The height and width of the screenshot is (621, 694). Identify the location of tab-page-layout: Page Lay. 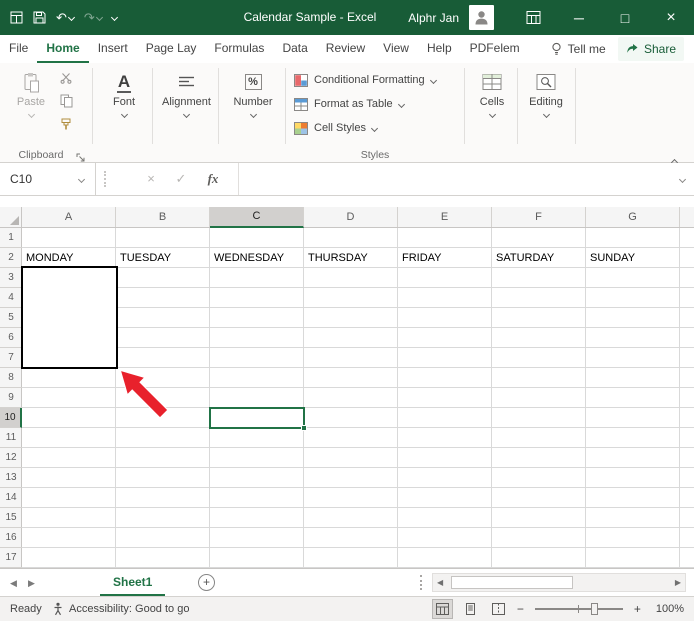
(171, 49).